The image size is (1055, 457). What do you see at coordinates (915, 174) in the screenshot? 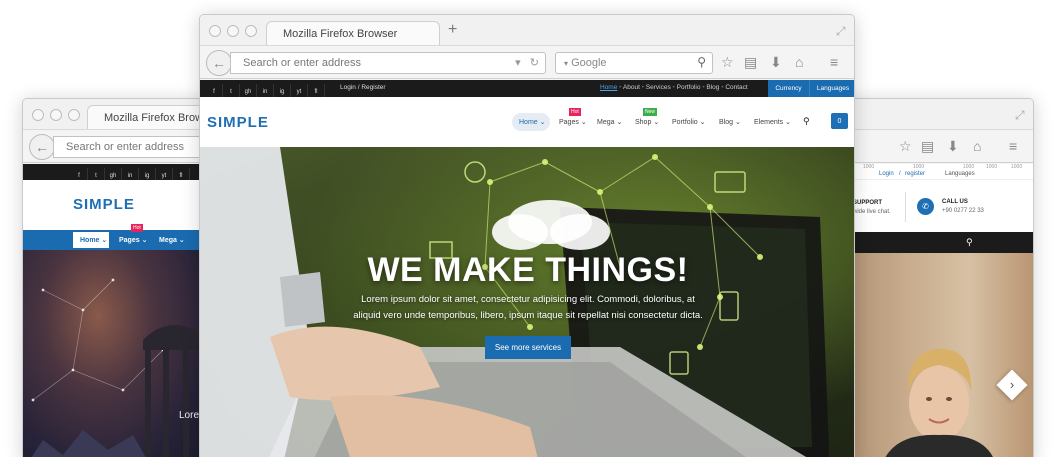
I see `register-link: register` at bounding box center [915, 174].